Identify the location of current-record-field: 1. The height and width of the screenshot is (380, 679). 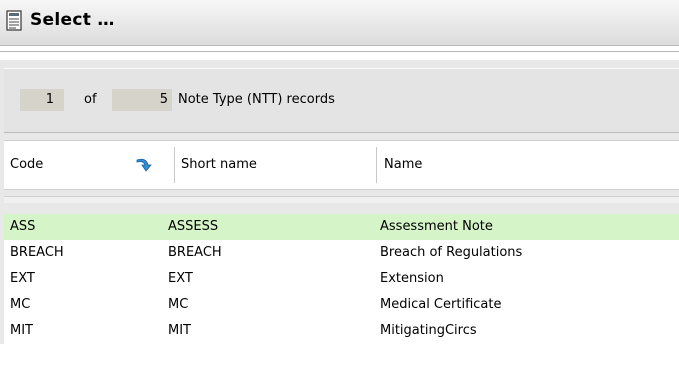
(42, 100).